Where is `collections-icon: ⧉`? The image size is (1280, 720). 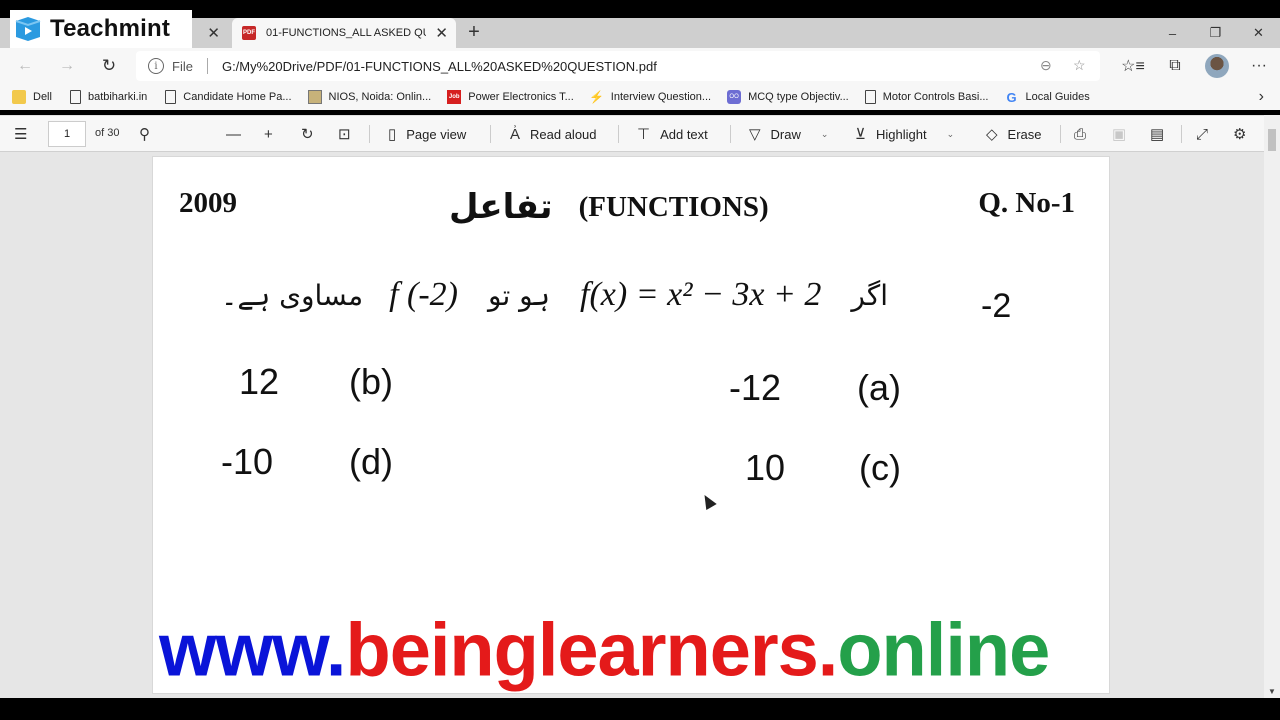
collections-icon: ⧉ is located at coordinates (1175, 66).